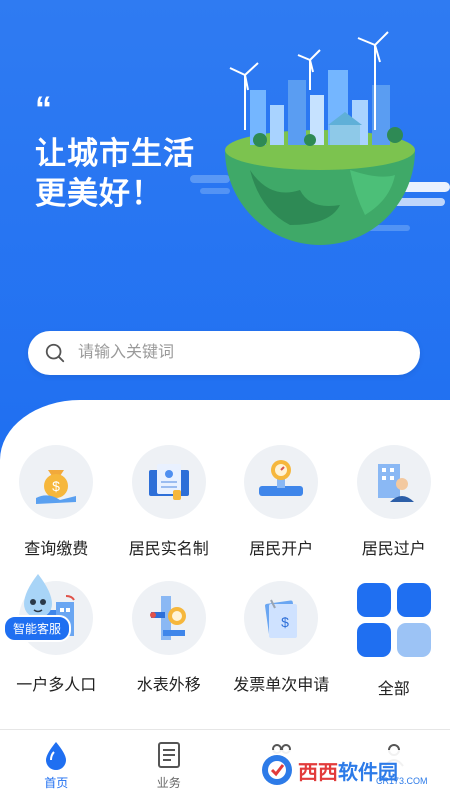  Describe the element at coordinates (115, 150) in the screenshot. I see `slogan-line-1: 让城市生活` at that location.